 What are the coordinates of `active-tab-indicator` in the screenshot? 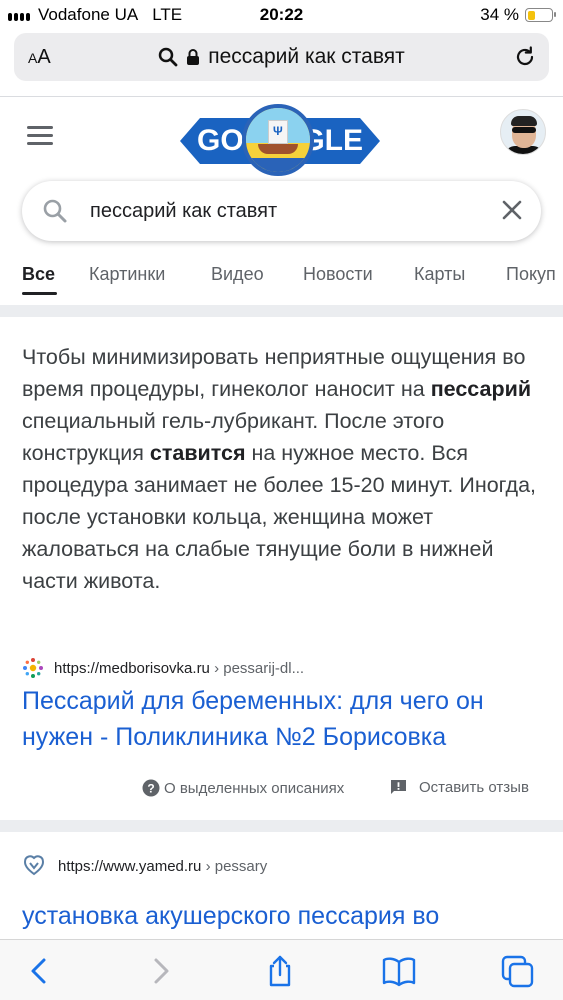 It's located at (39, 293).